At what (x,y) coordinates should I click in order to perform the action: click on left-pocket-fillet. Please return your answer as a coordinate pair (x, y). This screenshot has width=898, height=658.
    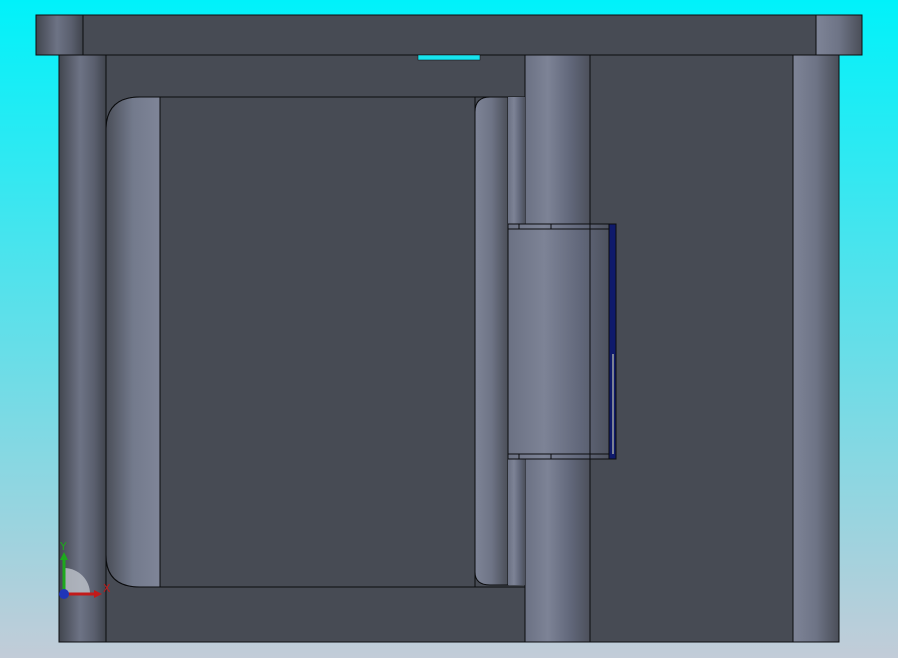
    Looking at the image, I should click on (133, 342).